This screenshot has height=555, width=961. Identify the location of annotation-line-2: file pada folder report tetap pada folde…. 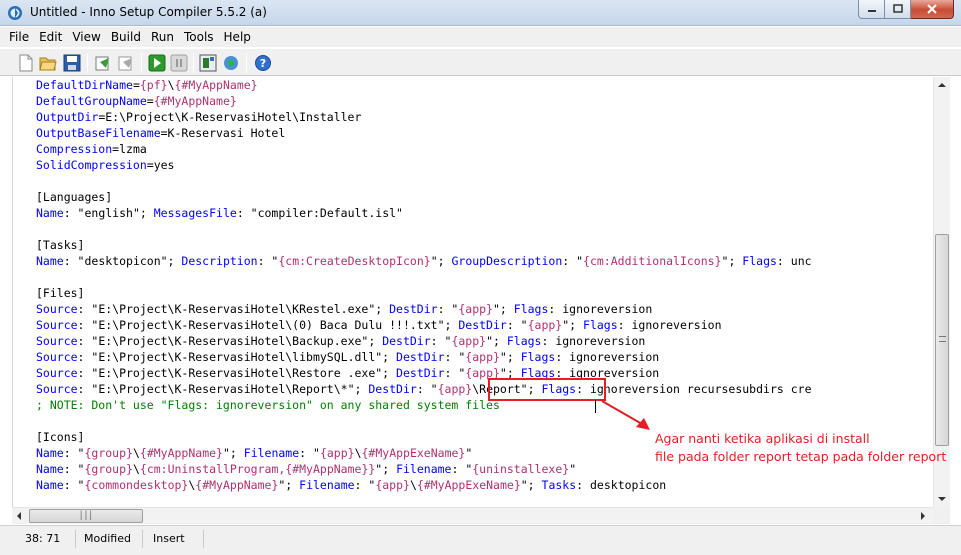
(801, 456).